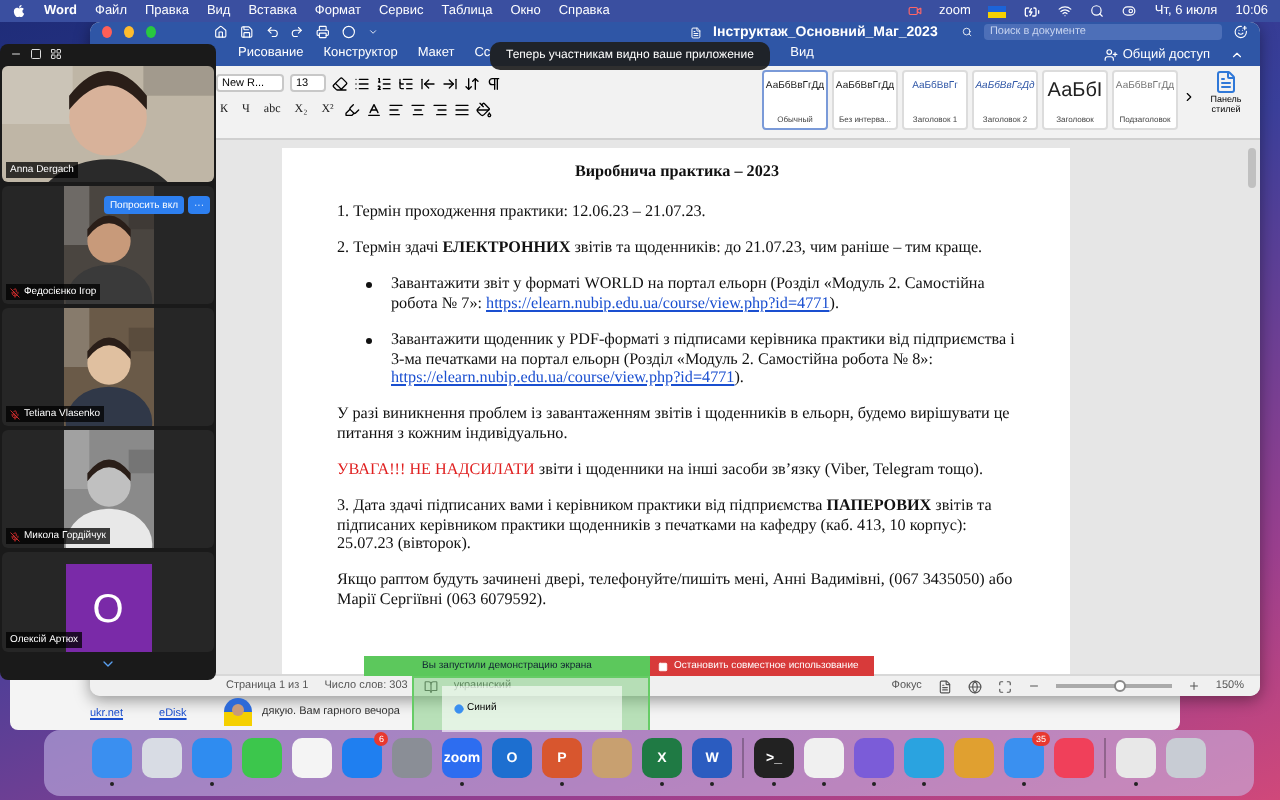  What do you see at coordinates (483, 109) in the screenshot?
I see `paint-bucket-icon` at bounding box center [483, 109].